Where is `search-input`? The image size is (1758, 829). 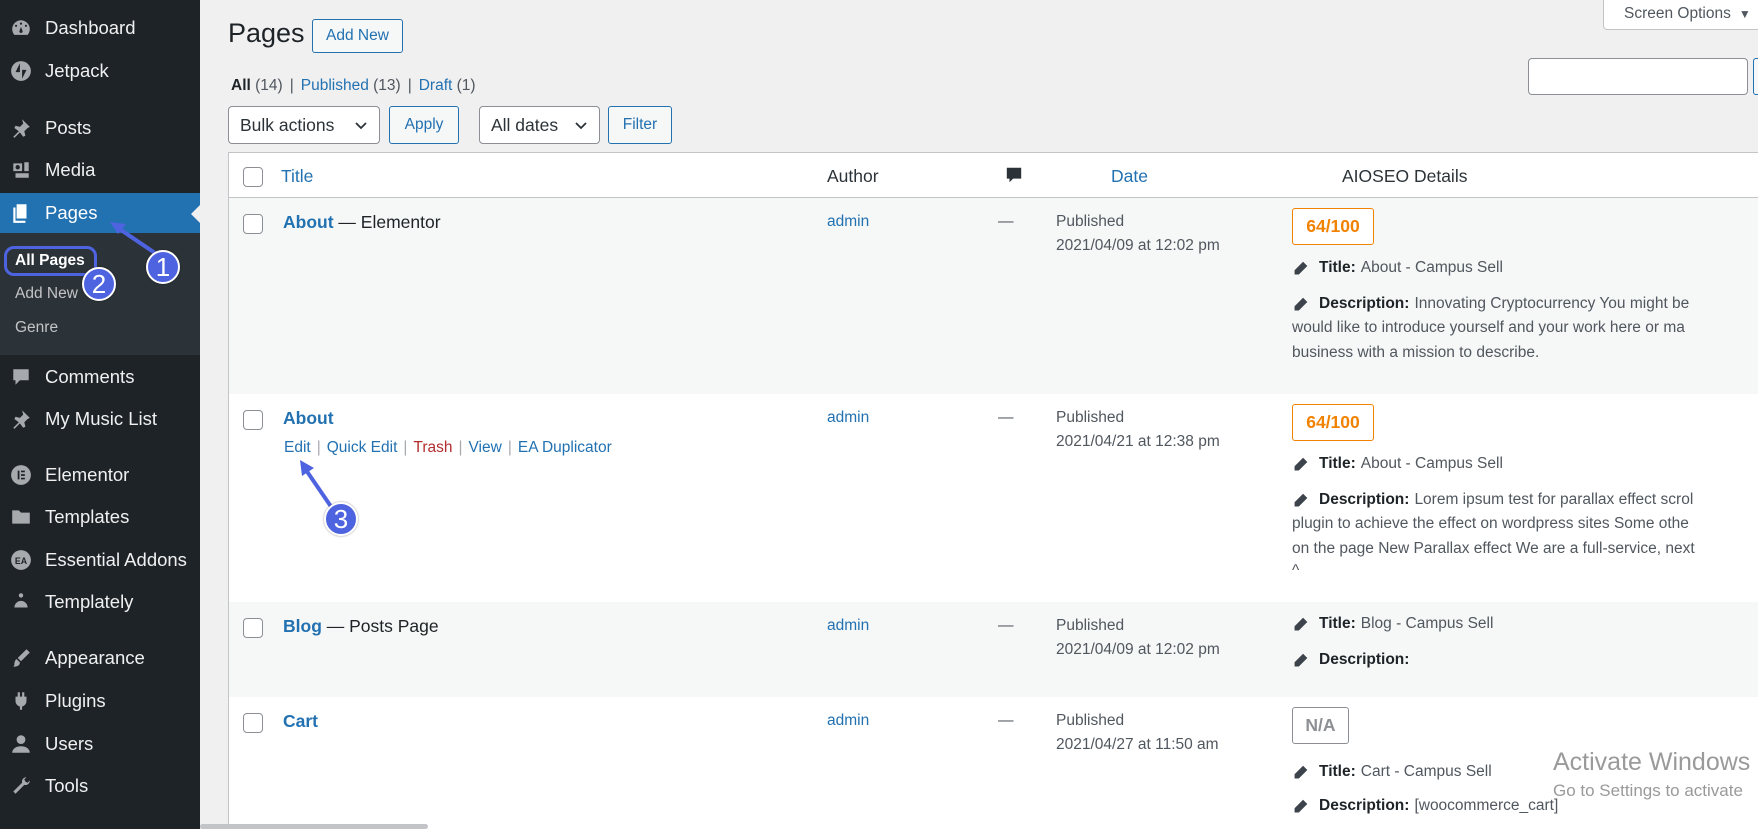 search-input is located at coordinates (1638, 76).